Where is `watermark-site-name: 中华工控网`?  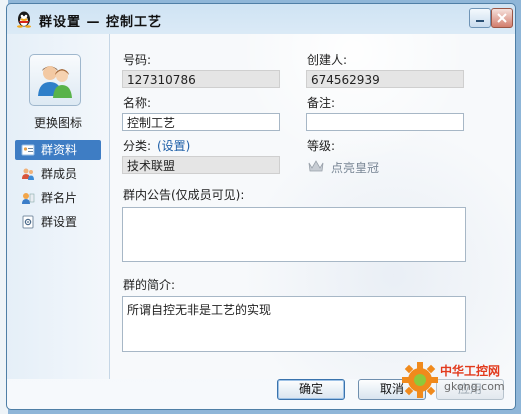
watermark-site-name: 中华工控网 is located at coordinates (470, 371).